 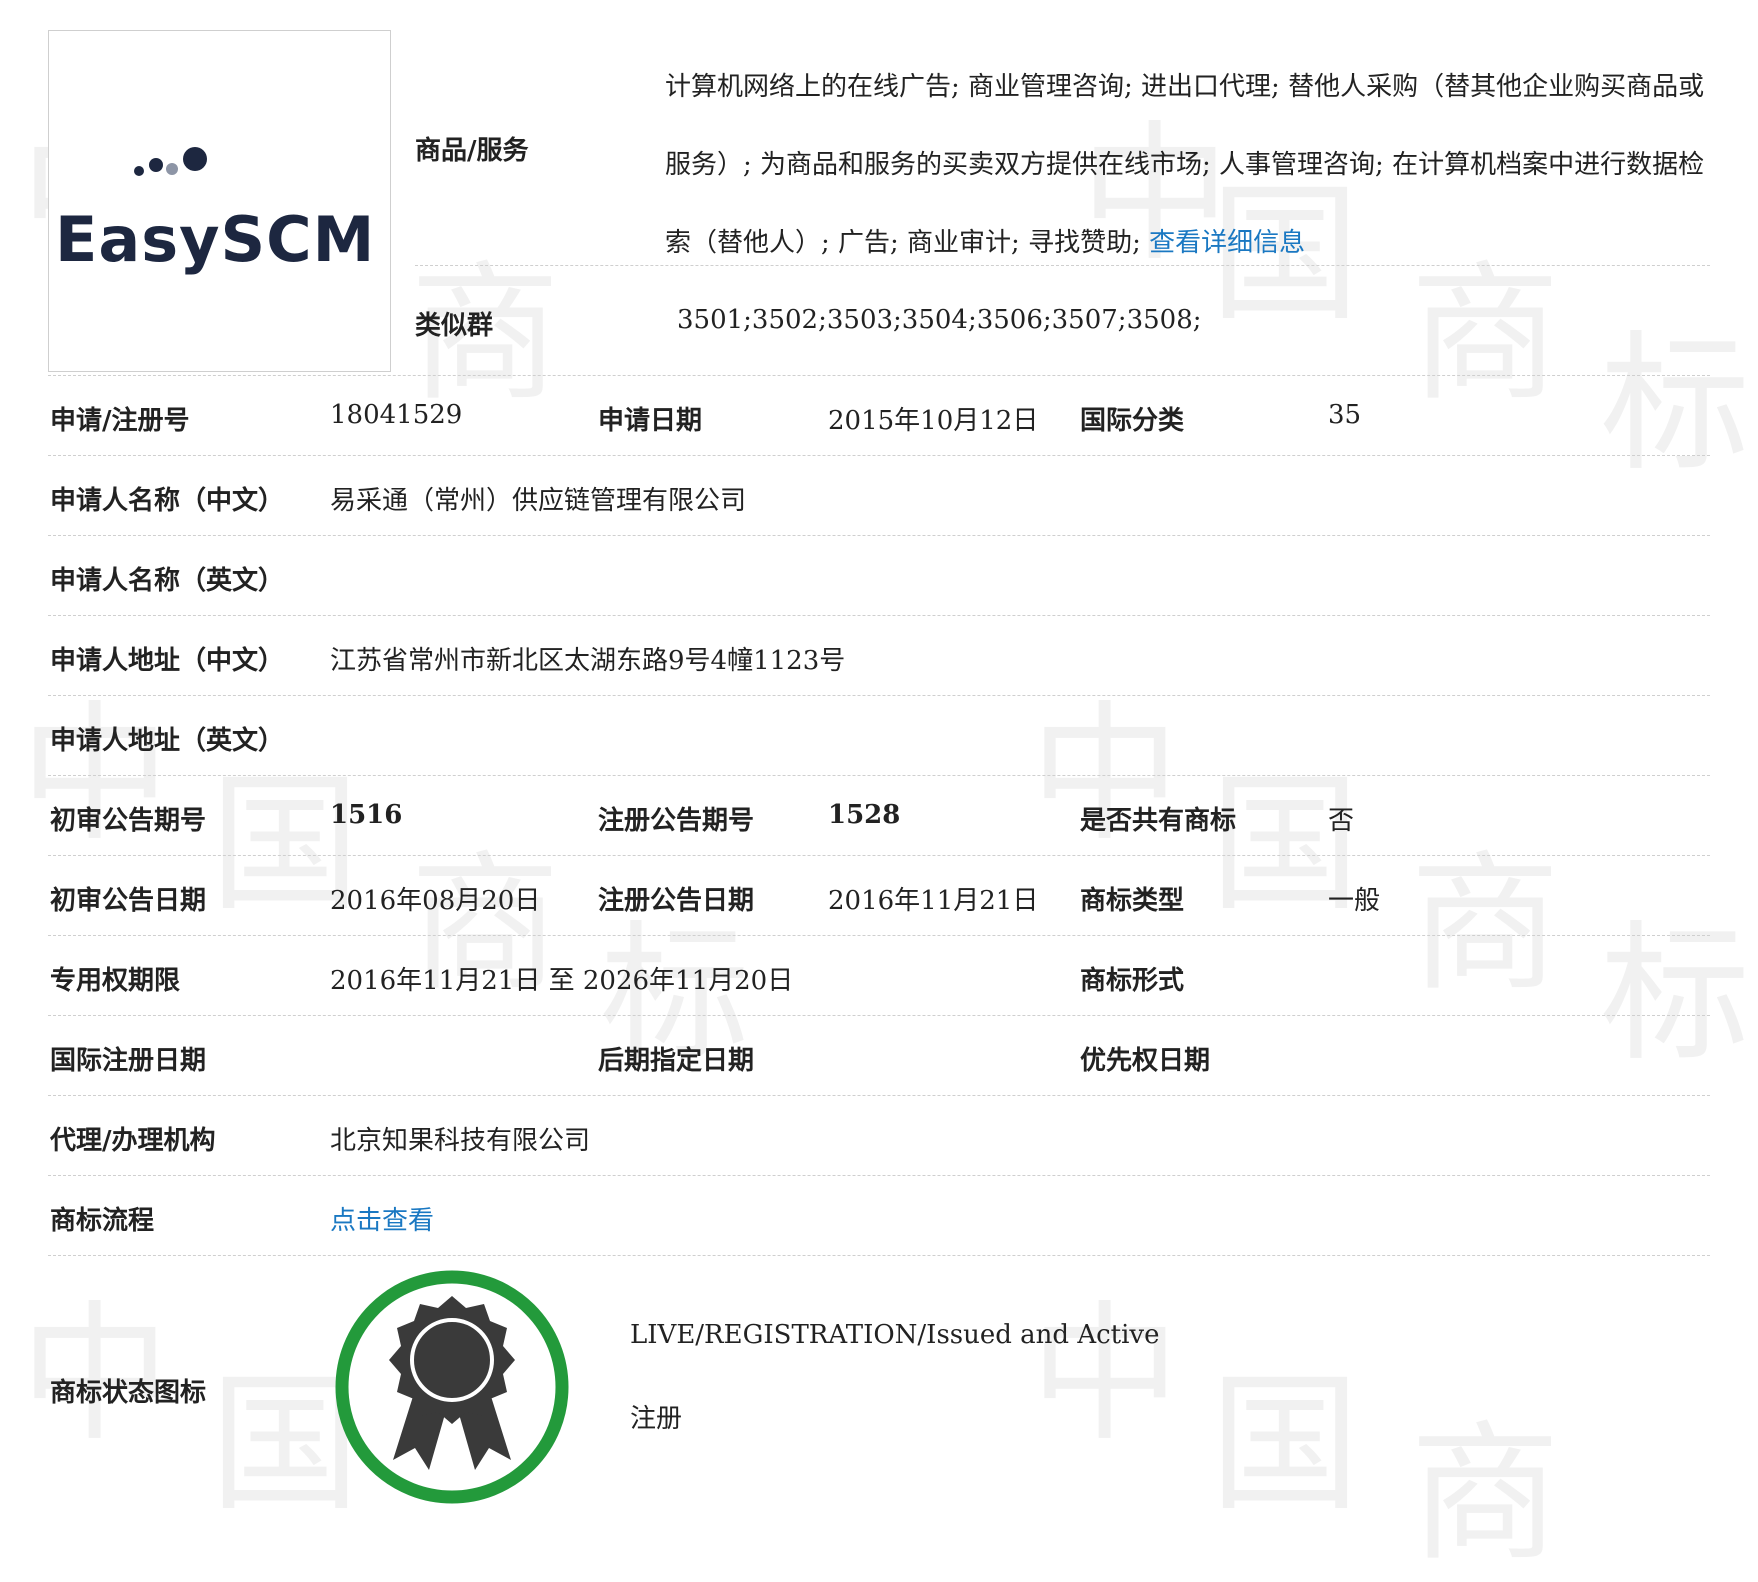 I want to click on app-date-value: 2015年10月12日, so click(x=933, y=421).